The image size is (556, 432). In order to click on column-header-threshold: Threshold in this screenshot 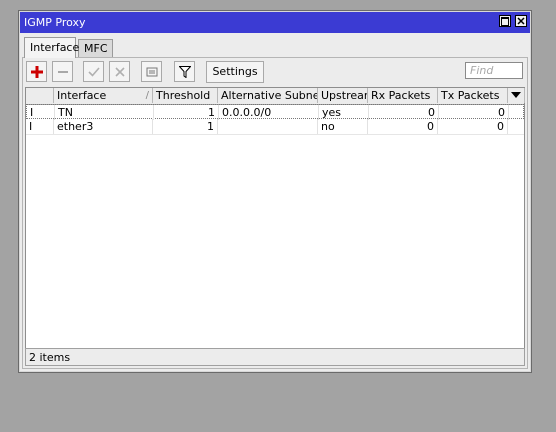, I will do `click(185, 95)`.